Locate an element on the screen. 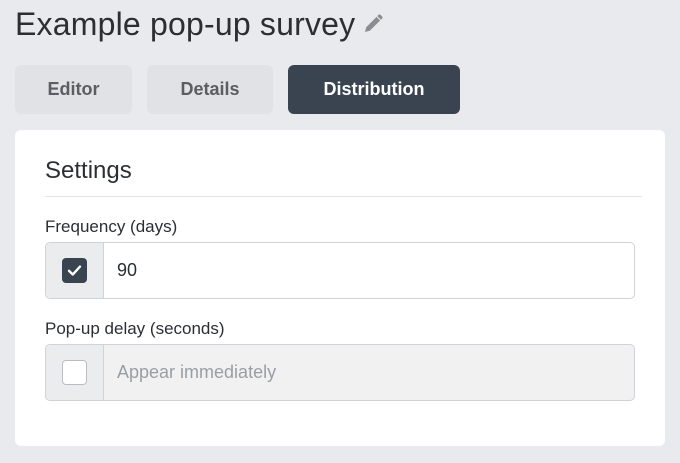 The image size is (680, 463). settings-heading: Settings is located at coordinates (88, 170).